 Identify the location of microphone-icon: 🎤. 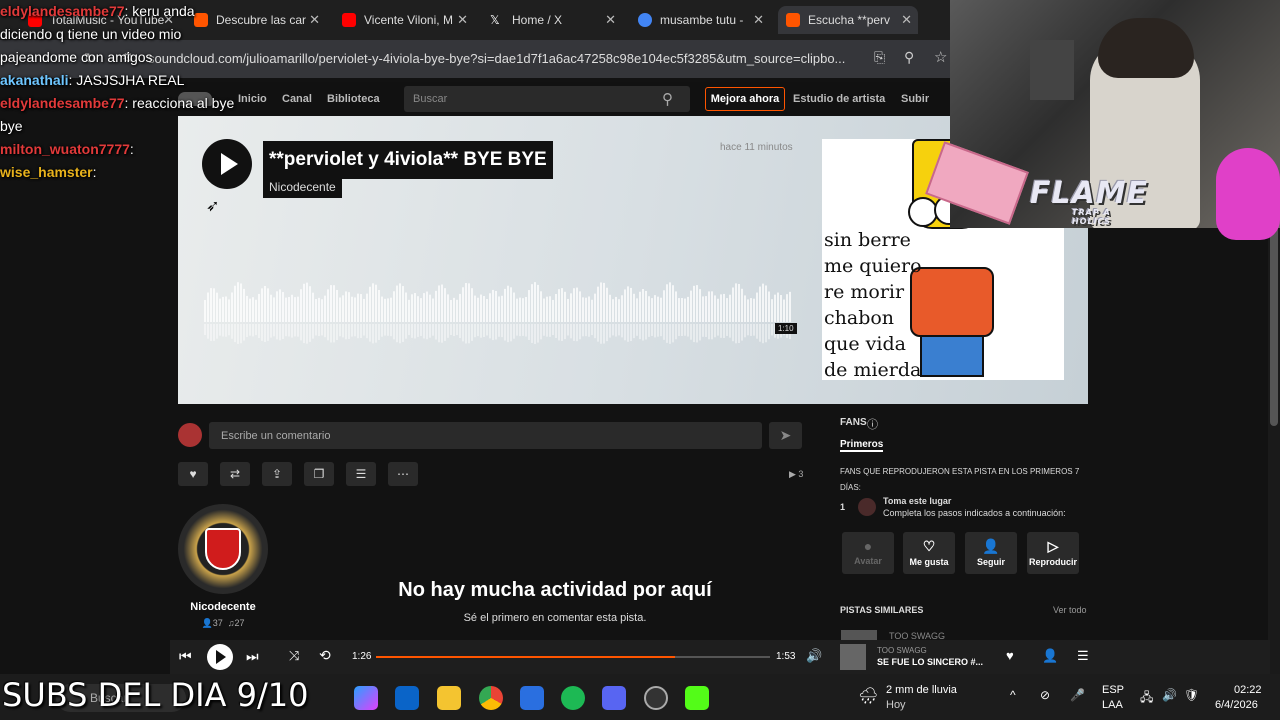
(1077, 695).